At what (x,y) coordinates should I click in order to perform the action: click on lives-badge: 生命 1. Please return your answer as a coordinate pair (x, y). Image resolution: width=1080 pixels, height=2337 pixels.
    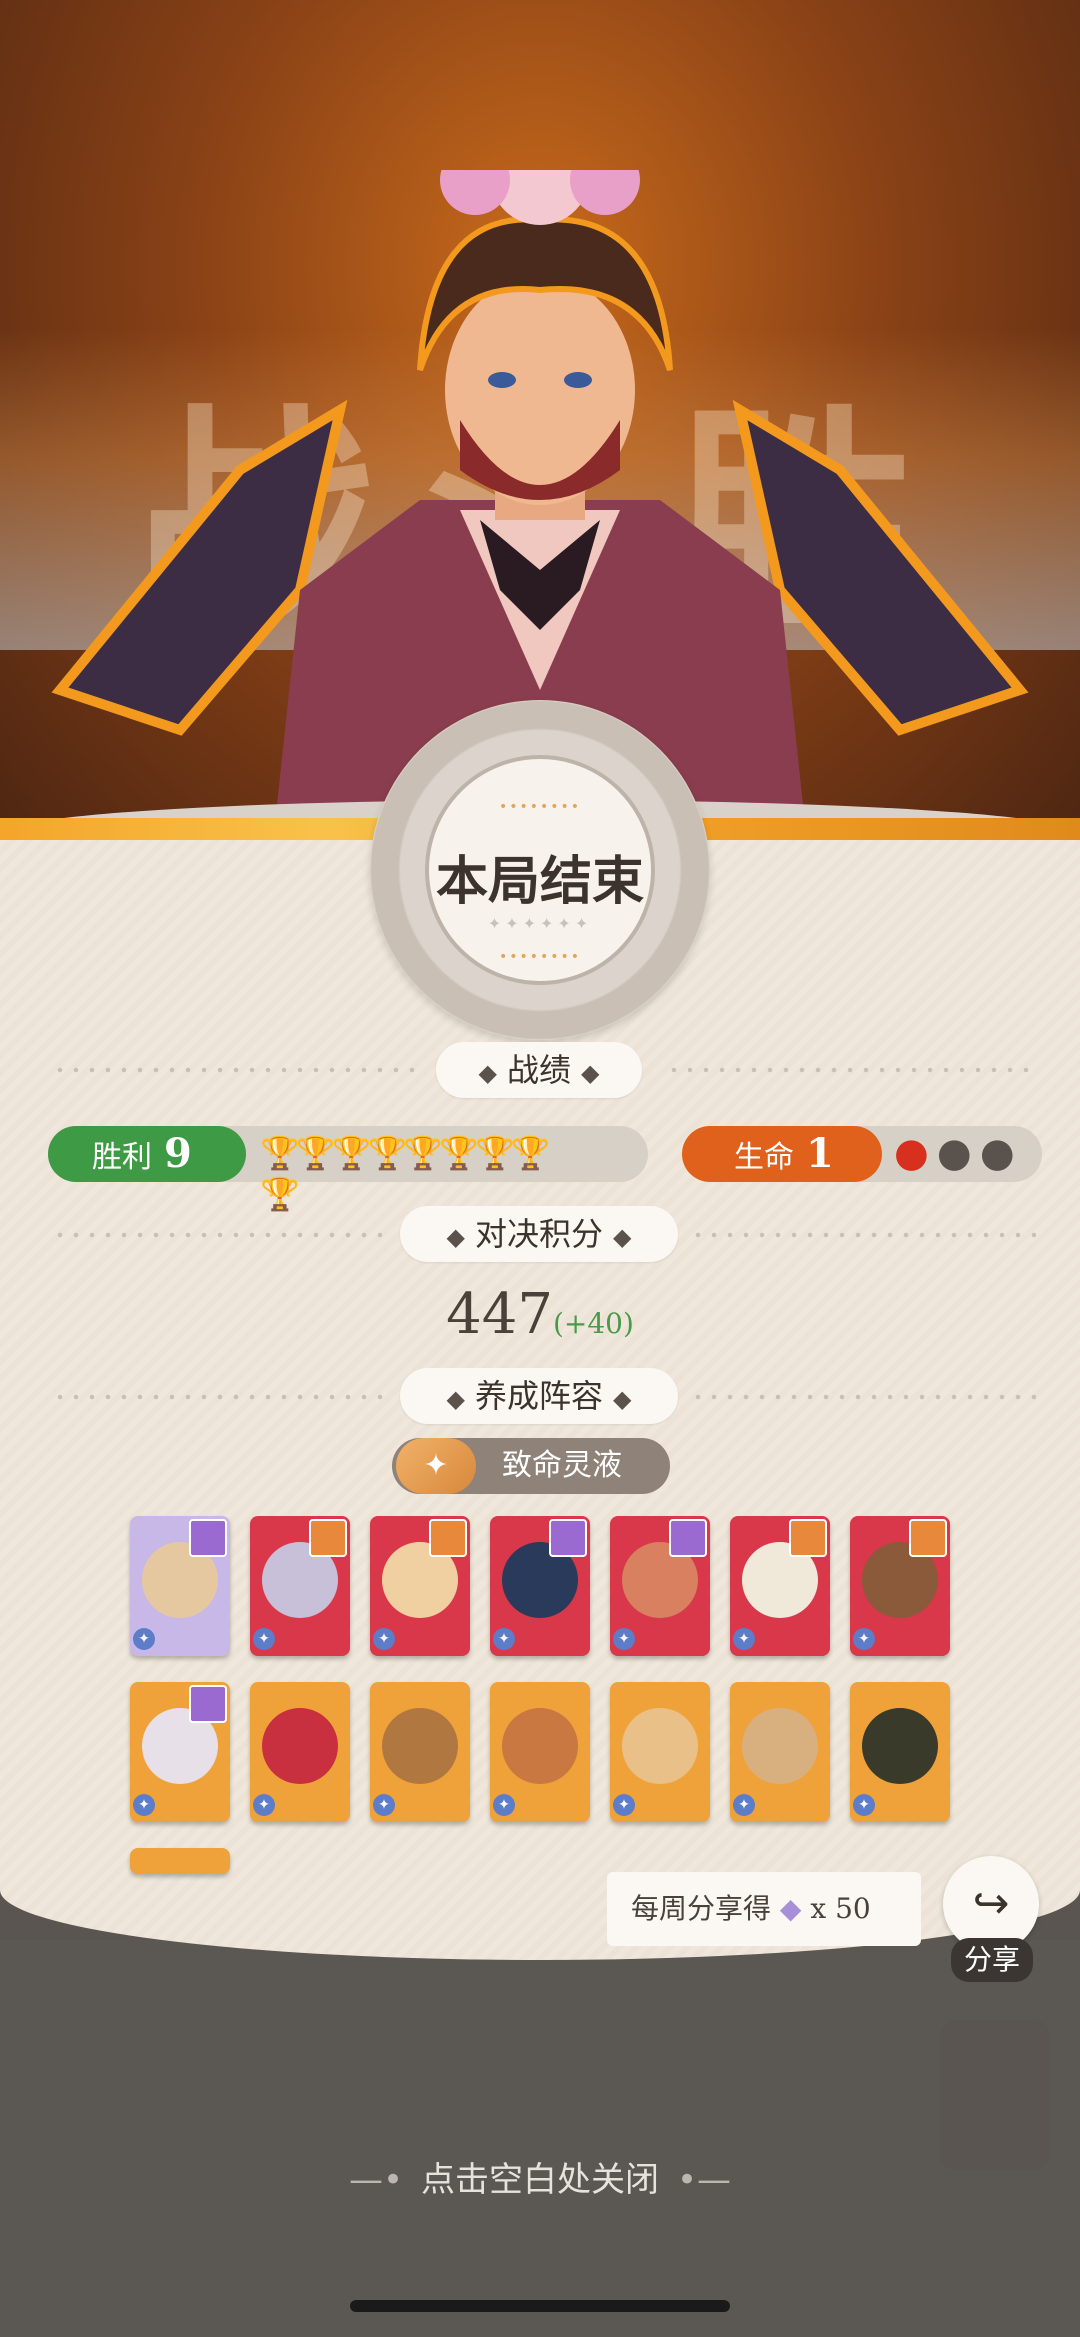
    Looking at the image, I should click on (782, 1154).